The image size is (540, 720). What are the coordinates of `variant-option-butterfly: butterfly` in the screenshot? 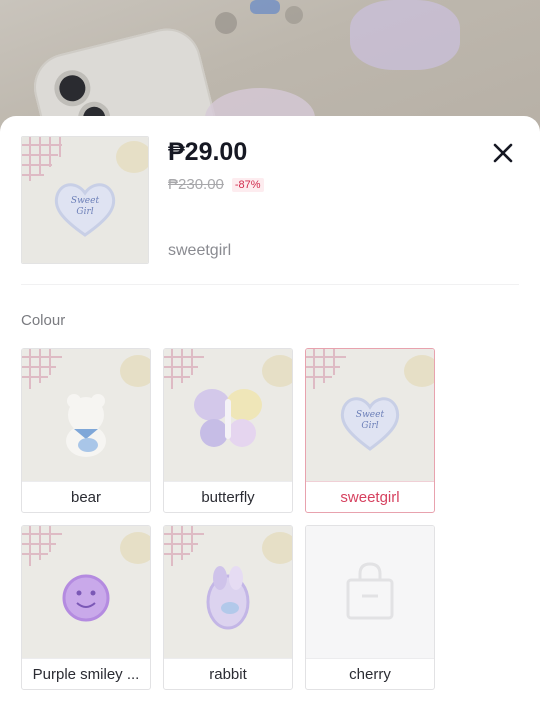 It's located at (228, 430).